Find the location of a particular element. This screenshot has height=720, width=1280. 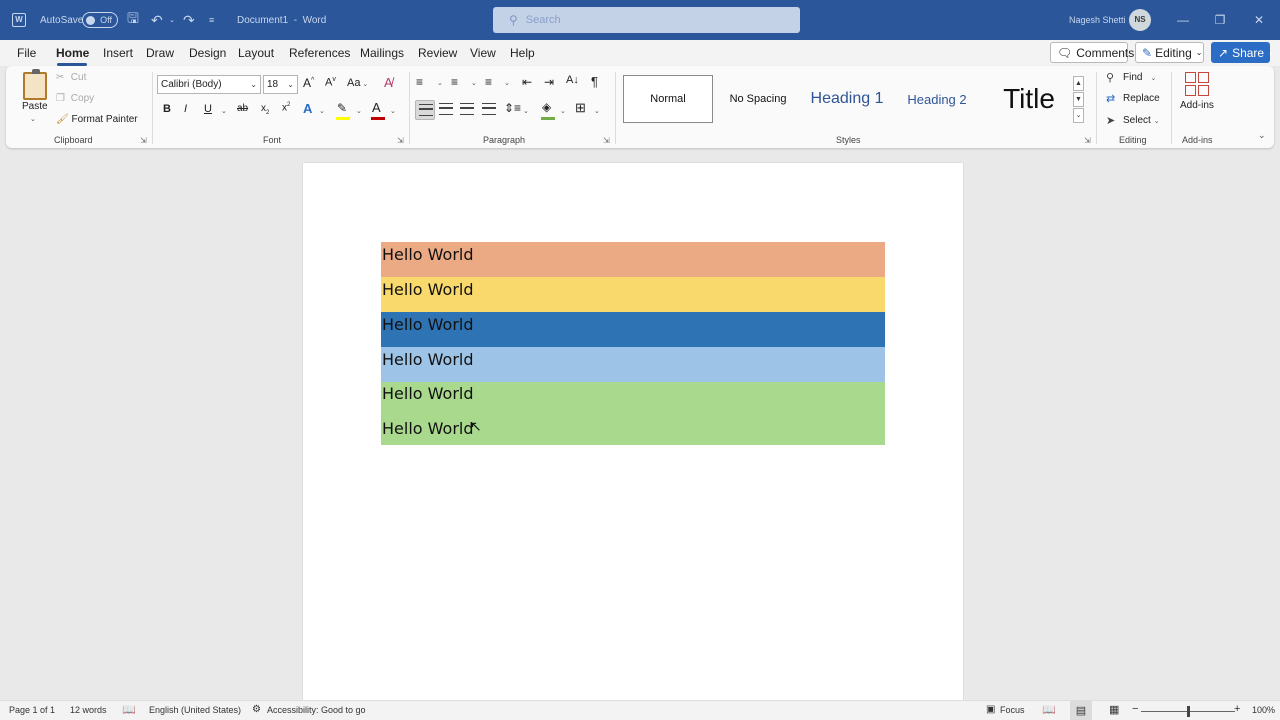

font-name-select: Calibri (Body) ⌄ is located at coordinates (209, 84).